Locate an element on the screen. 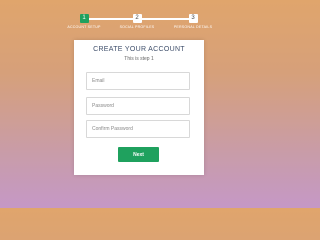 Image resolution: width=320 pixels, height=240 pixels. step-account-setup: 1 ACCOUNT SETUP is located at coordinates (84, 21).